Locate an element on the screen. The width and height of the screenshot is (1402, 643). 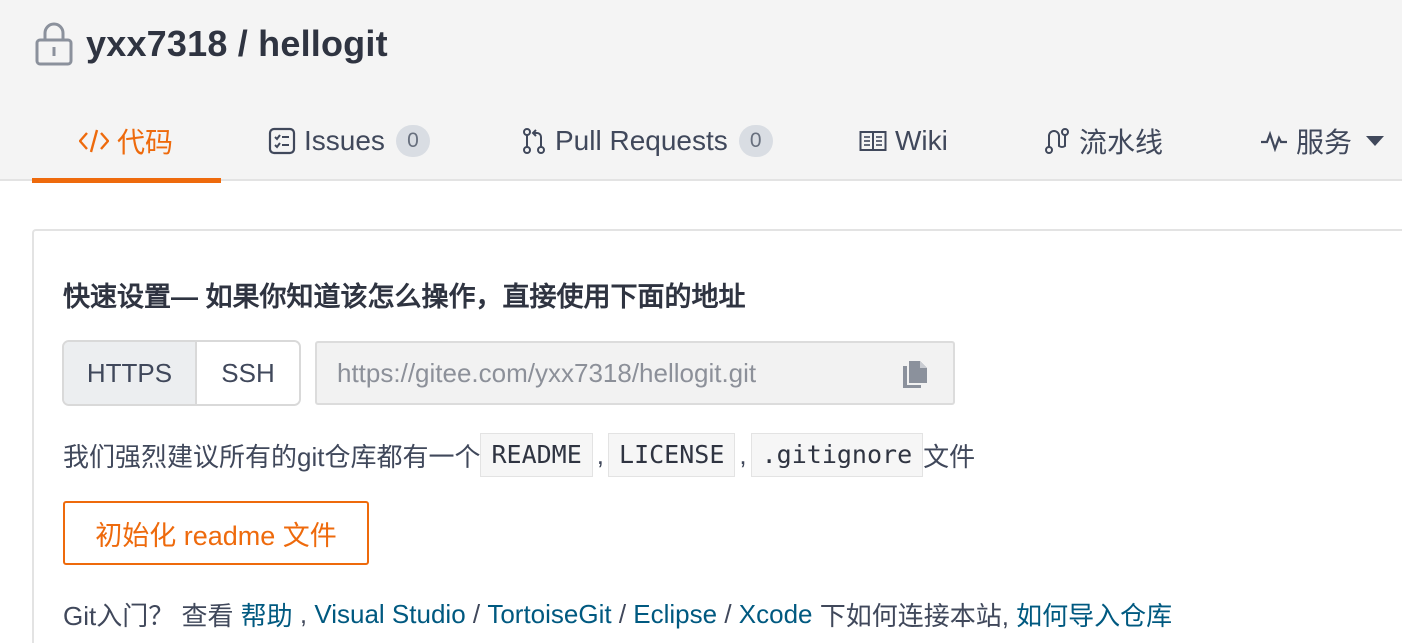
help-prefix: Git入门？ 查看 is located at coordinates (152, 615).